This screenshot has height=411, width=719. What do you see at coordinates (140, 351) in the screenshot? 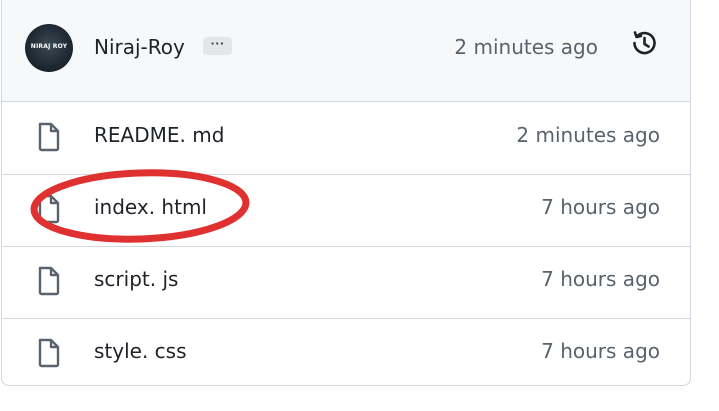
I see `file-name-link: style. css` at bounding box center [140, 351].